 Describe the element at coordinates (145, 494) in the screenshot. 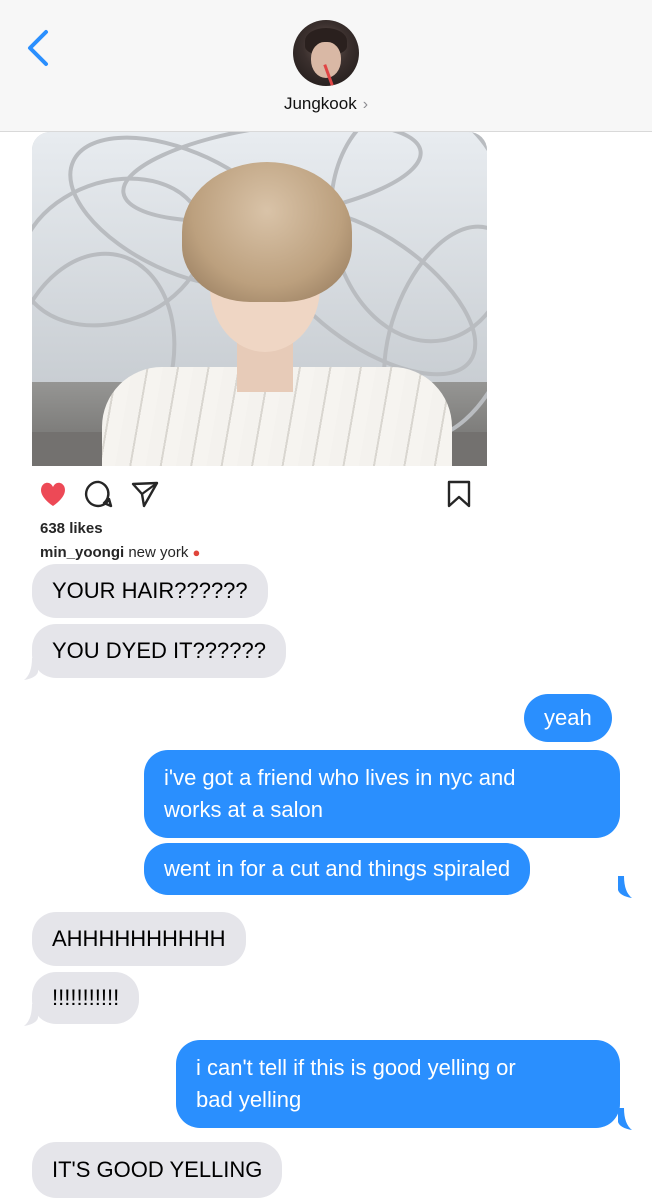

I see `share-icon` at that location.